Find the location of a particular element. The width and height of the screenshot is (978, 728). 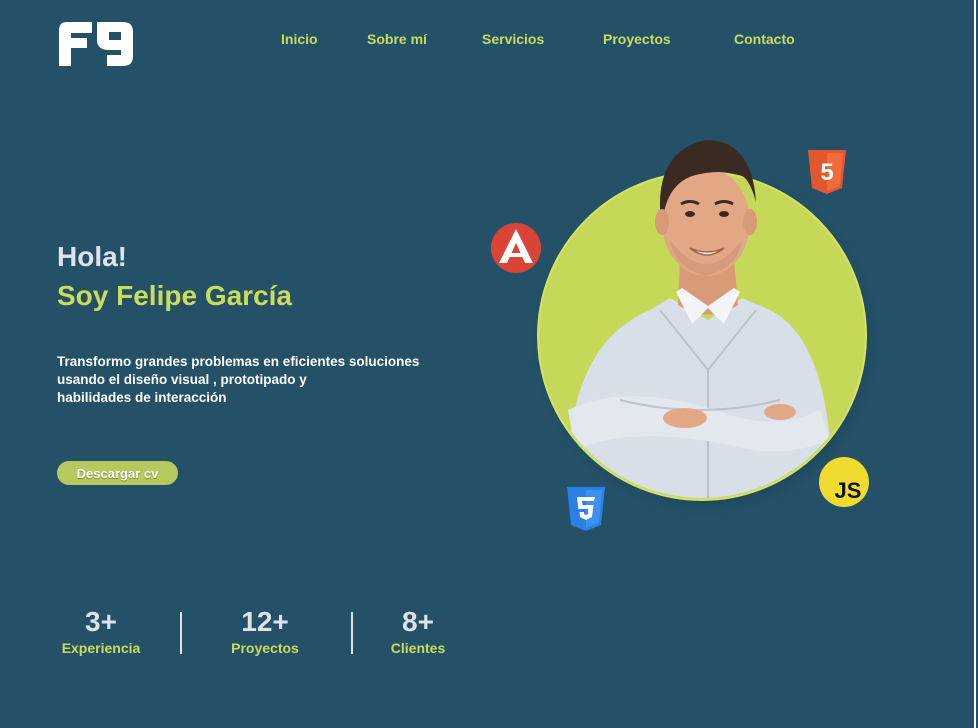

stat-value: 12+ is located at coordinates (265, 621).